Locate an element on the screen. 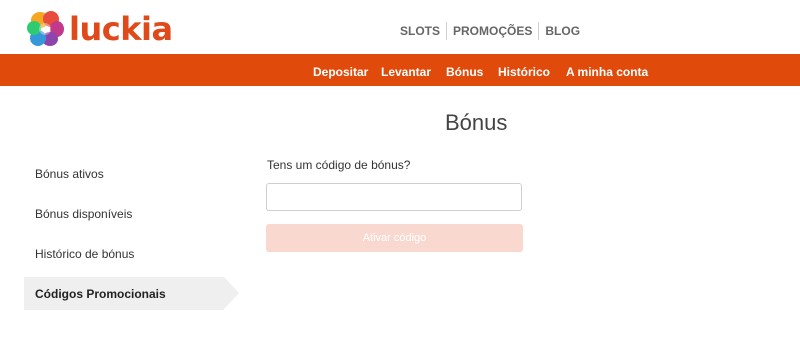 The width and height of the screenshot is (800, 350). promo-code-question: Tens um código de bónus? is located at coordinates (339, 165).